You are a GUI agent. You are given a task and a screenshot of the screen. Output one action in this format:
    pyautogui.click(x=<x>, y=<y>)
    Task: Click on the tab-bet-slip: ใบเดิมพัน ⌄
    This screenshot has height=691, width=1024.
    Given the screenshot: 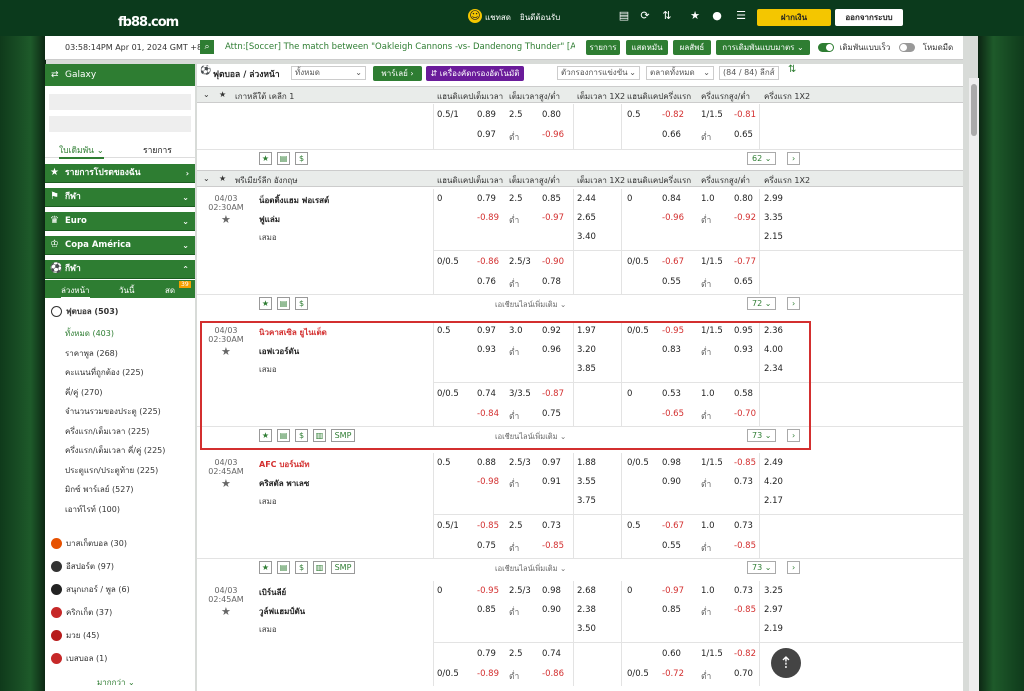 What is the action you would take?
    pyautogui.click(x=81, y=151)
    